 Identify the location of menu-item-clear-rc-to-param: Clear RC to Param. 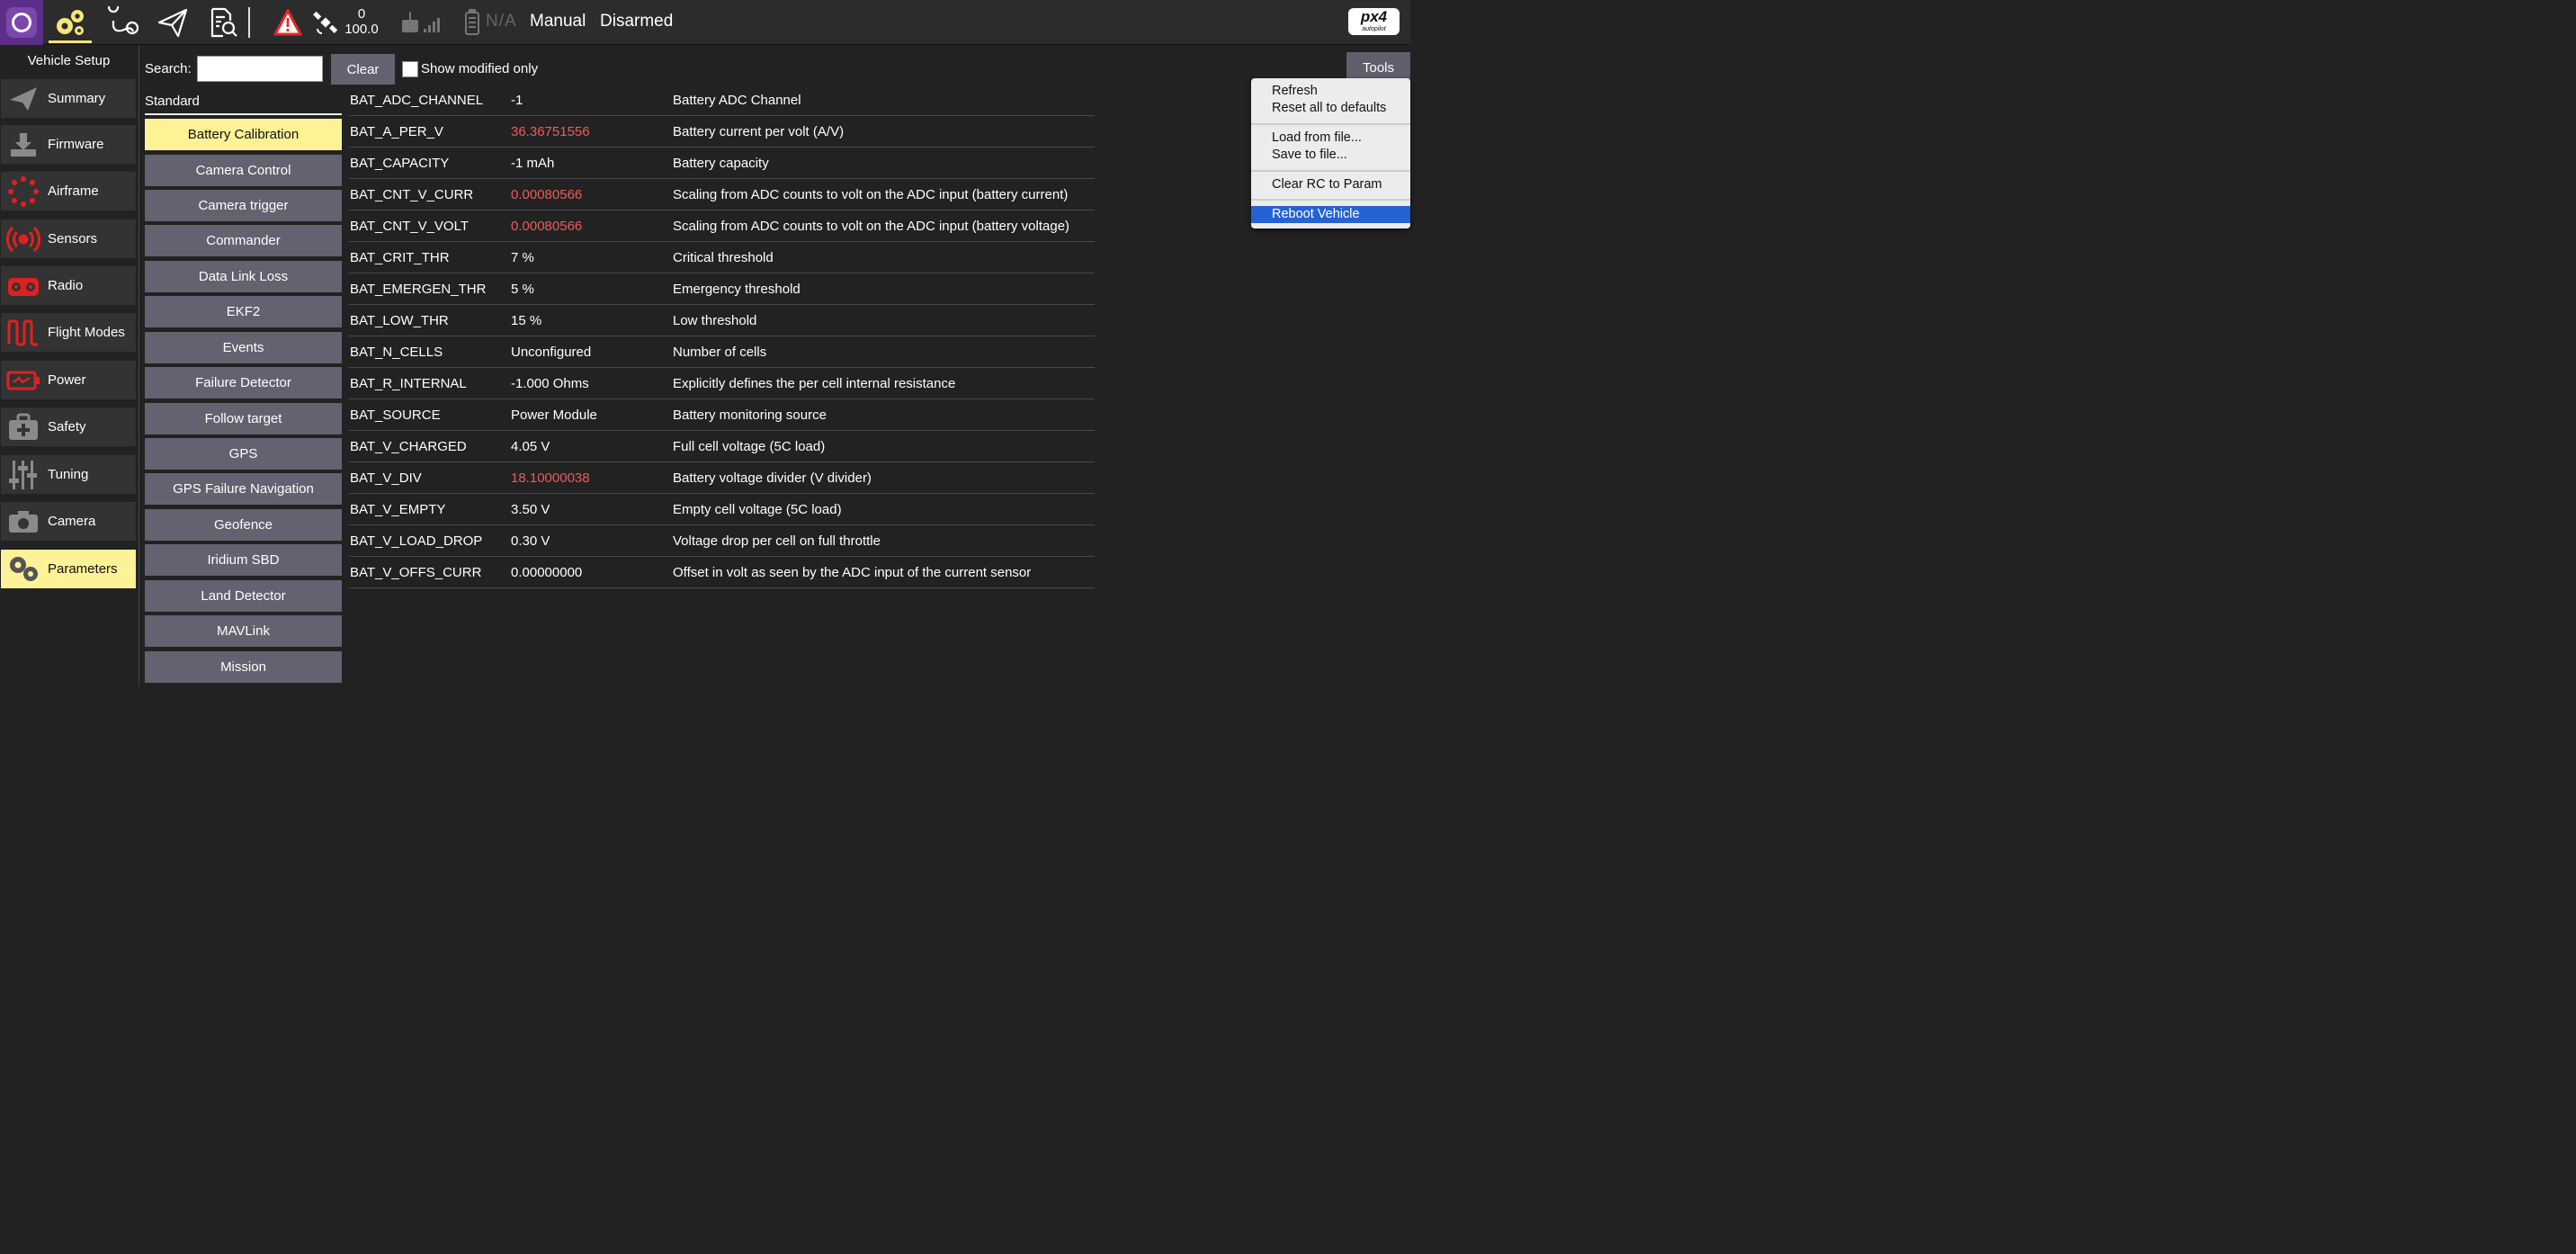
(1330, 184).